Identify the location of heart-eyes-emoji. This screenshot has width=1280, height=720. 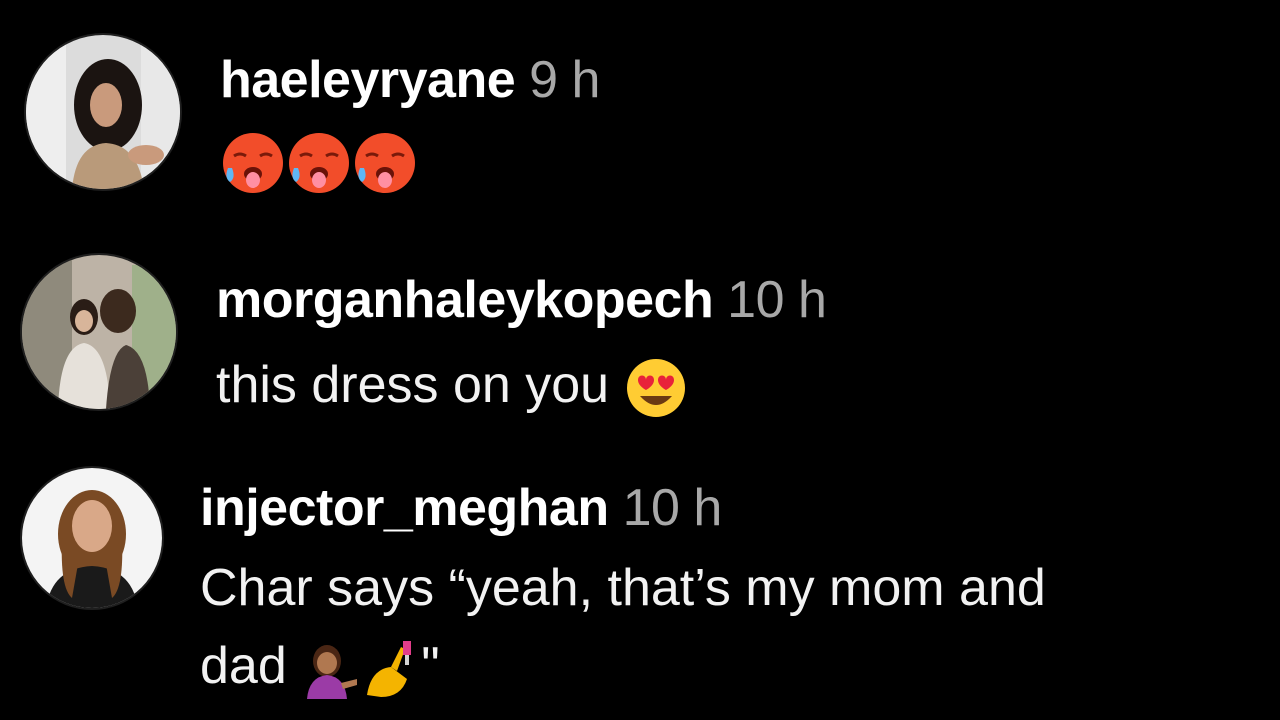
(656, 388).